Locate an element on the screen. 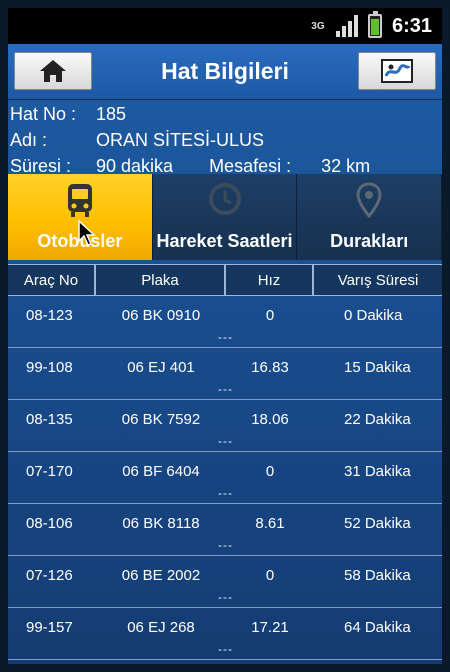  mouse-cursor-icon is located at coordinates (87, 233).